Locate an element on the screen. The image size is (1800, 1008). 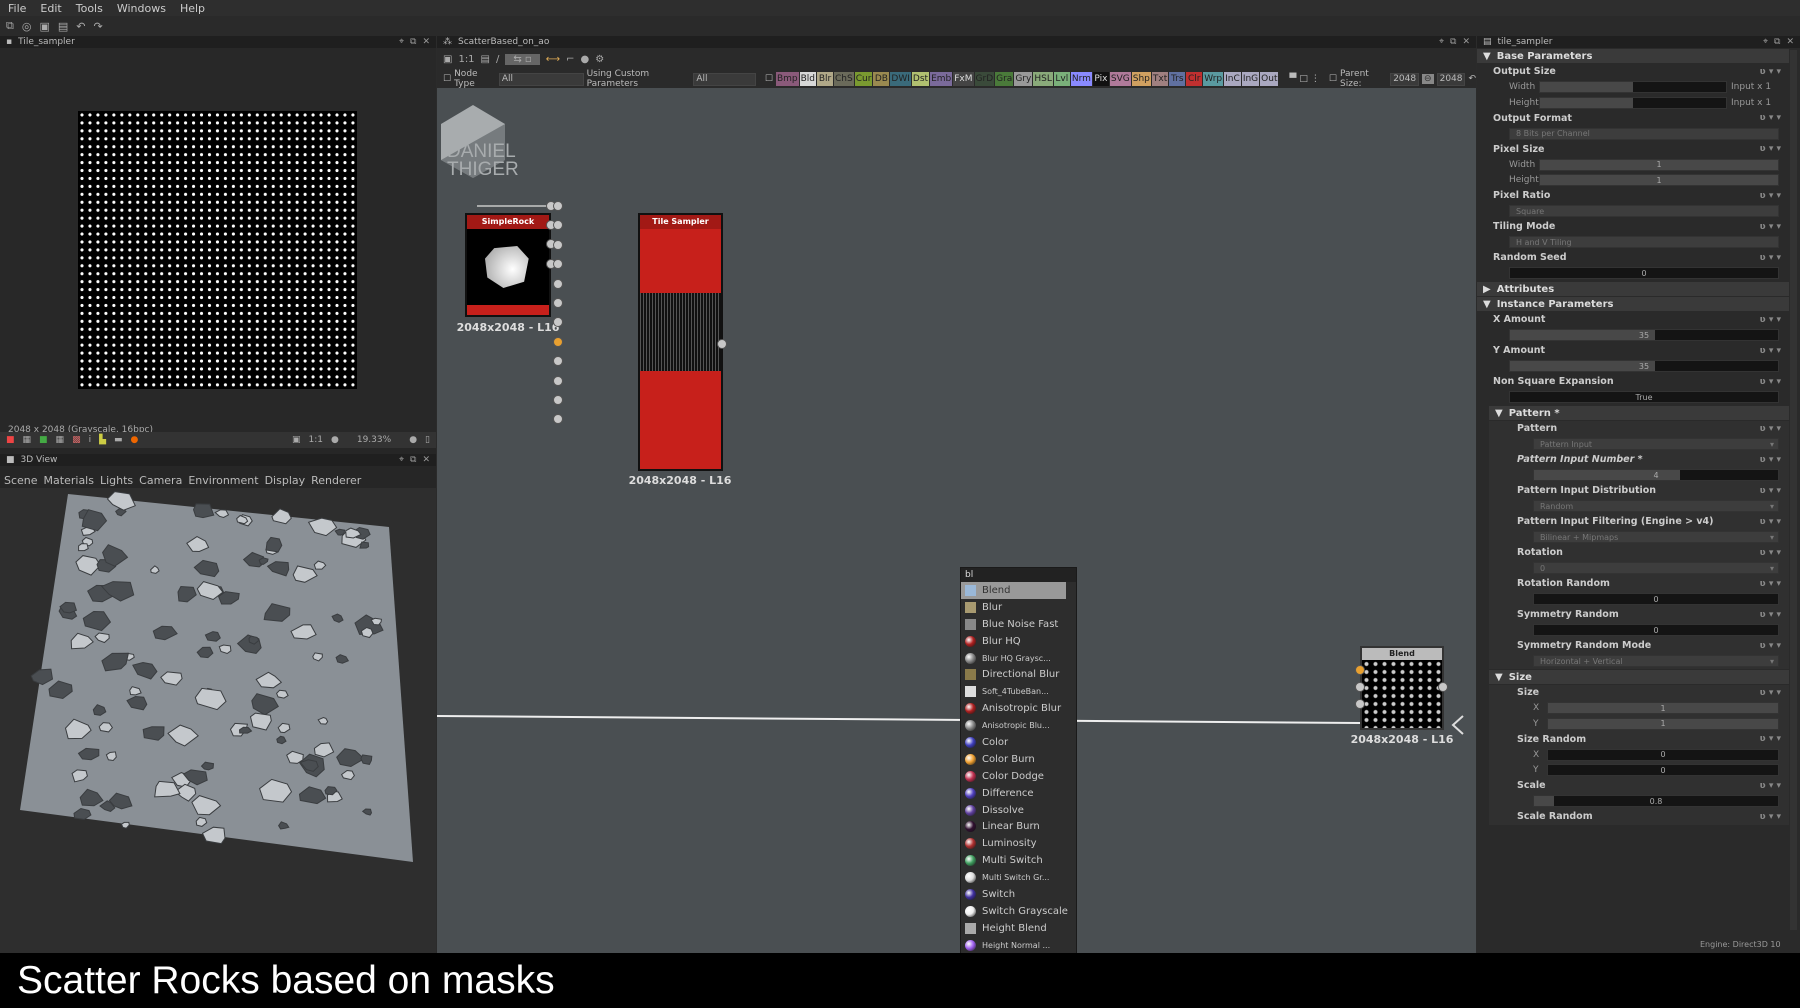
filter-gra: Gra is located at coordinates (1004, 79).